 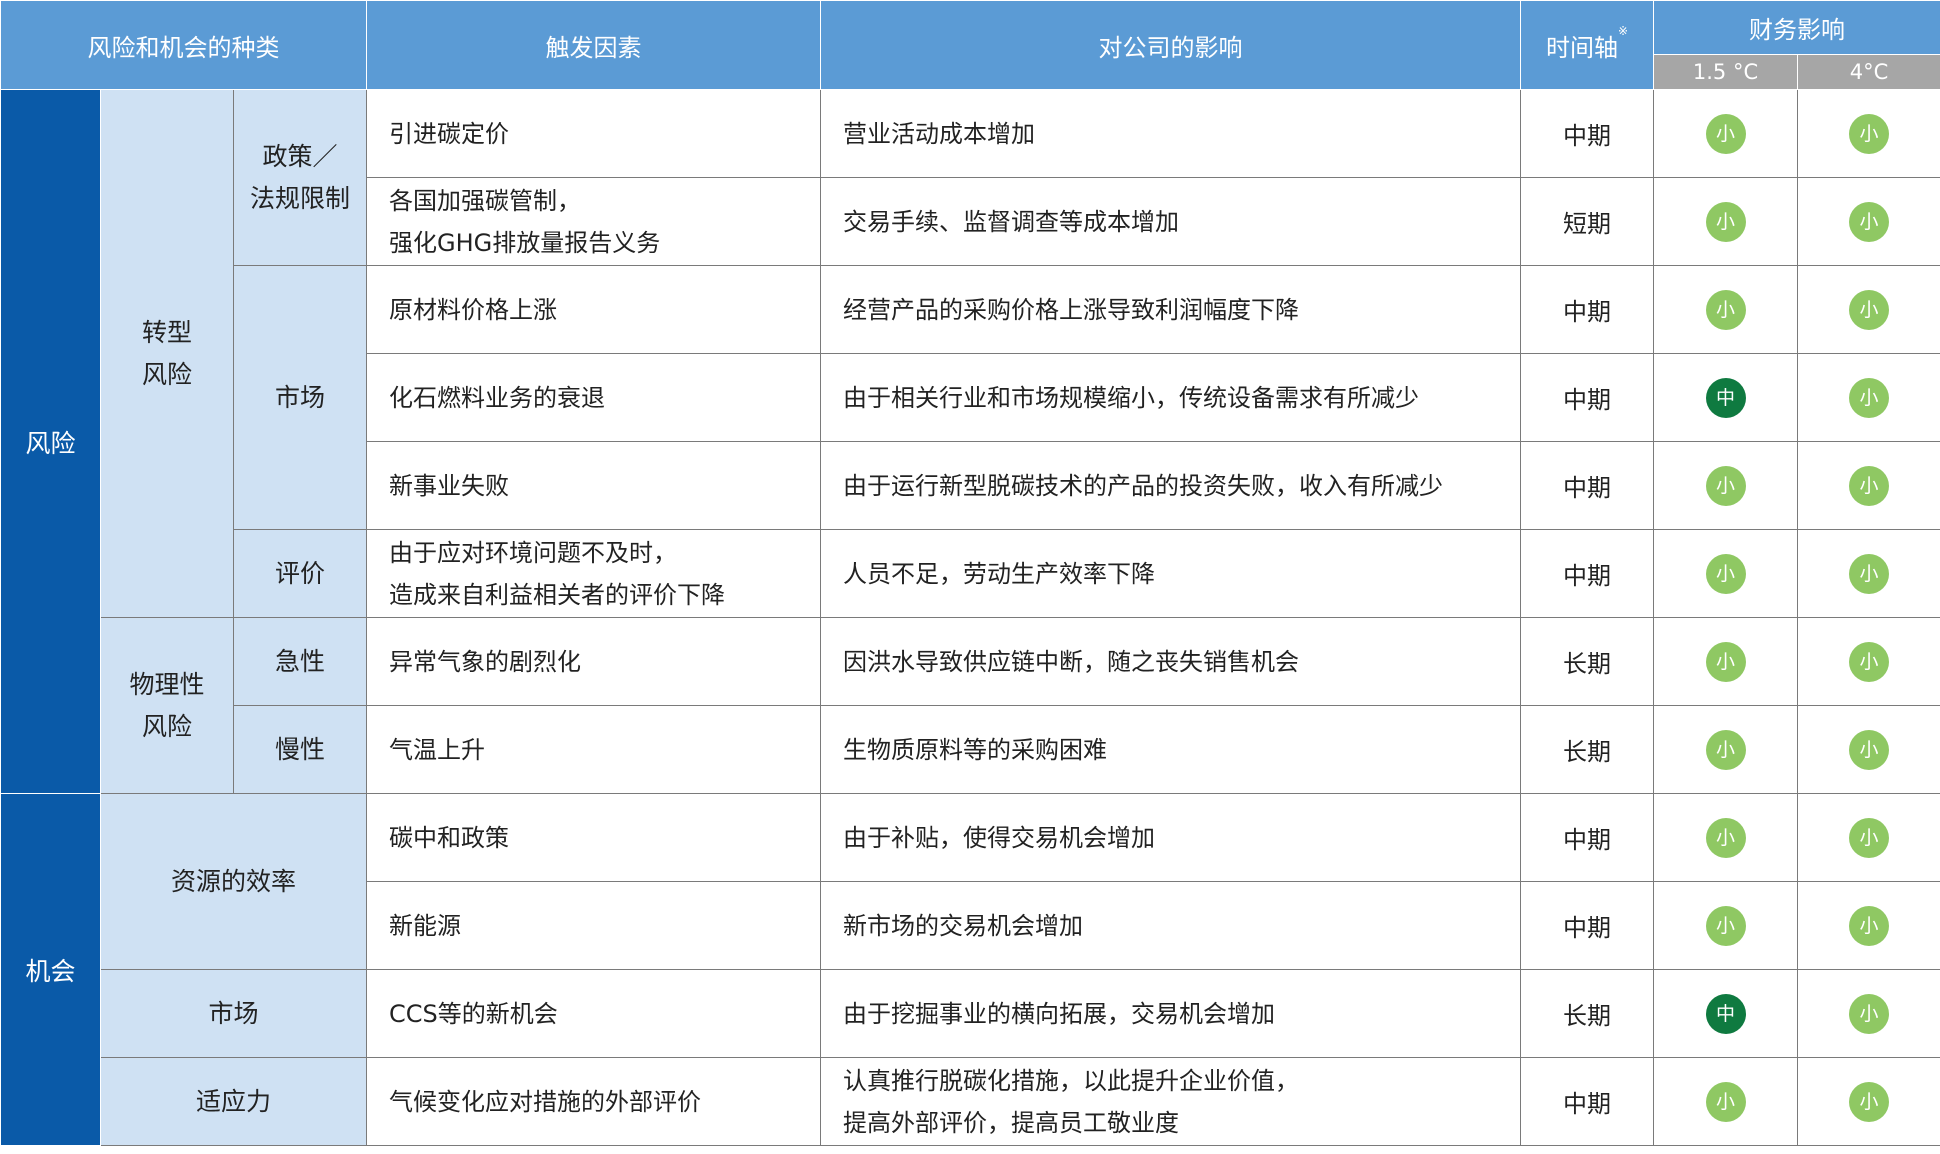 I want to click on impact-cell: 由于挖掘事业的横向拓展，交易机会增加, so click(x=1171, y=1013).